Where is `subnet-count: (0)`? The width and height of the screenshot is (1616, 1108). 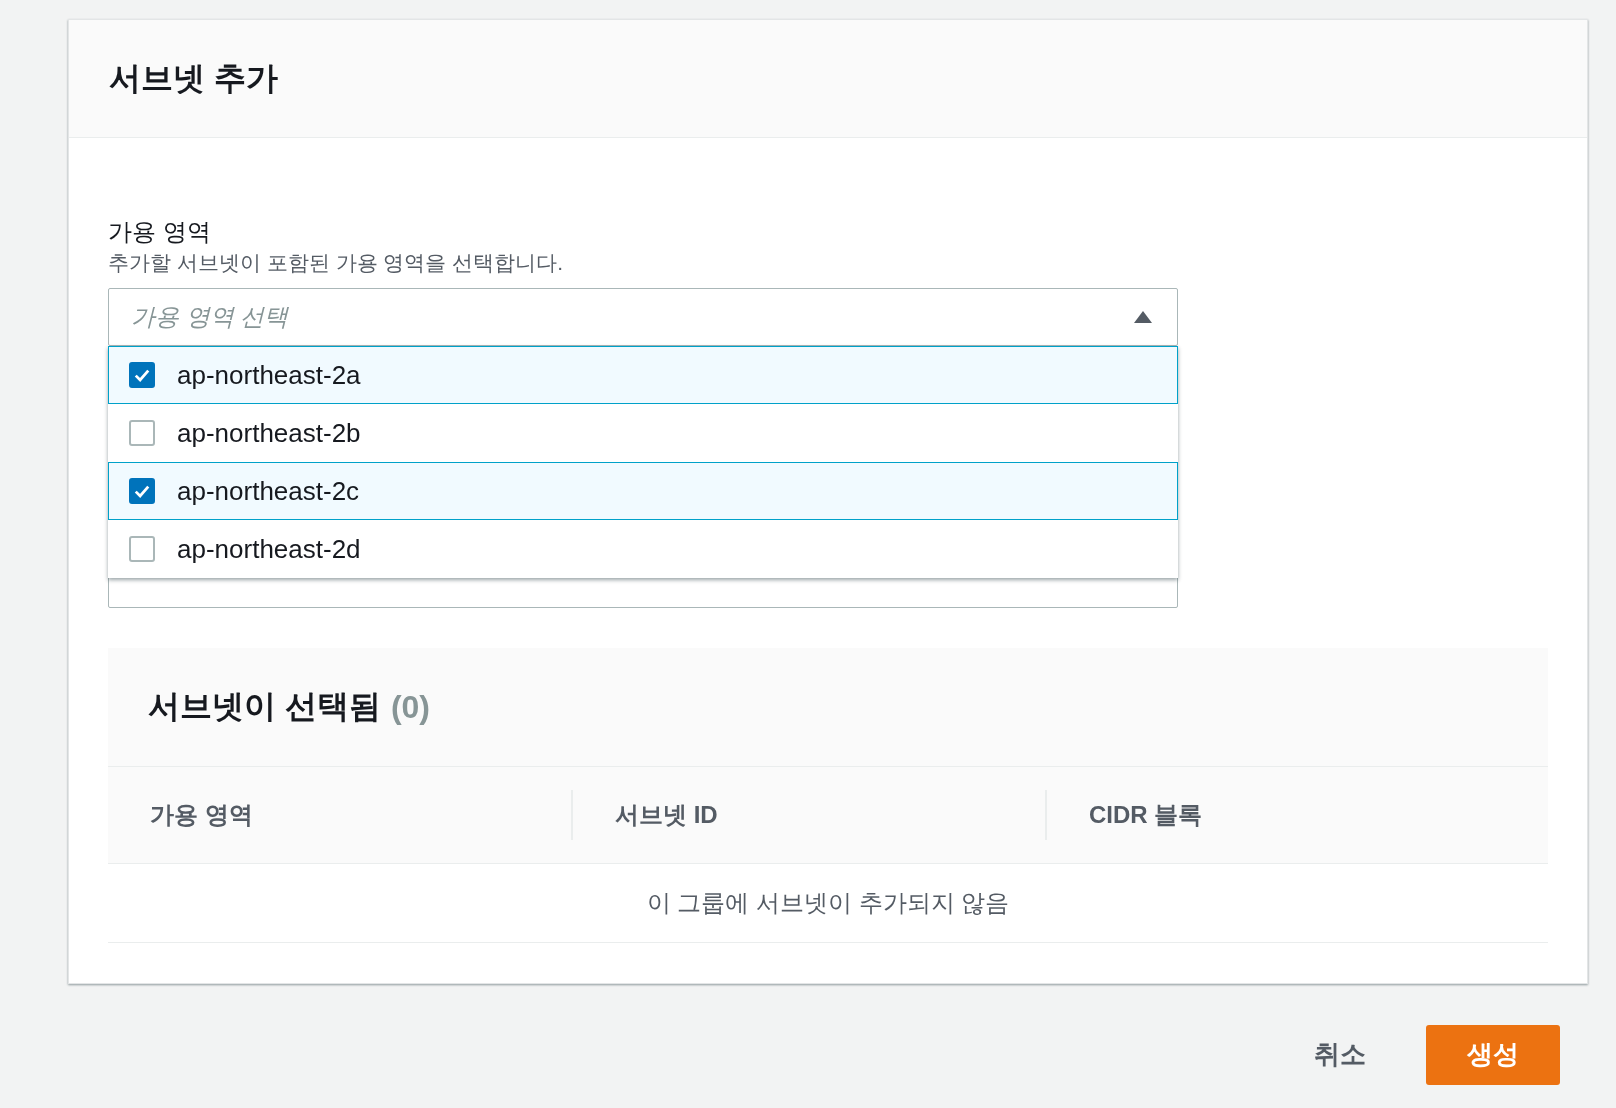
subnet-count: (0) is located at coordinates (410, 707).